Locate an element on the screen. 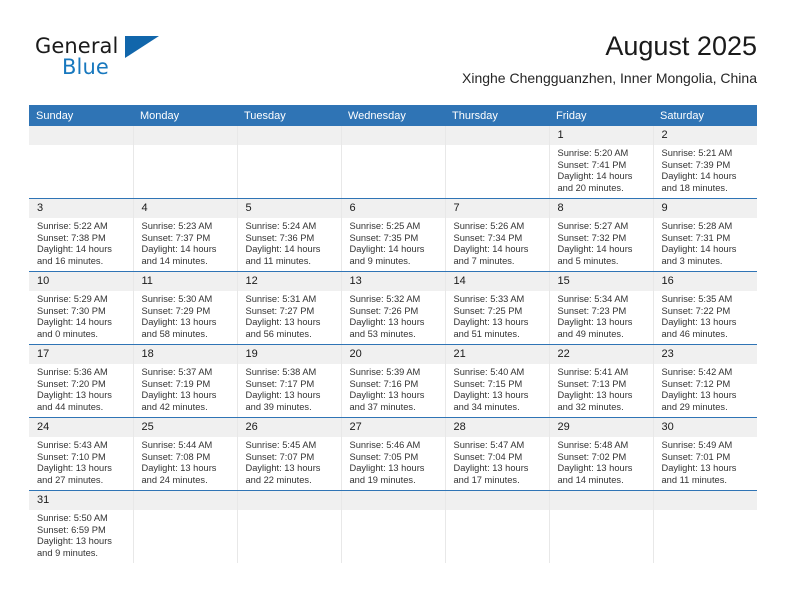 The image size is (792, 612). sunset-time: Sunset: 7:41 PM is located at coordinates (592, 164).